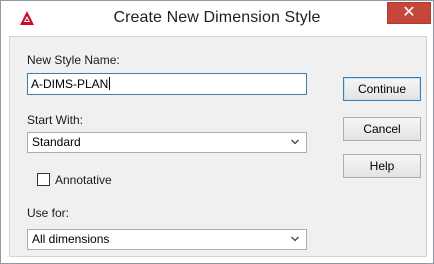 The width and height of the screenshot is (434, 264). I want to click on annotative-label: Annotative, so click(83, 180).